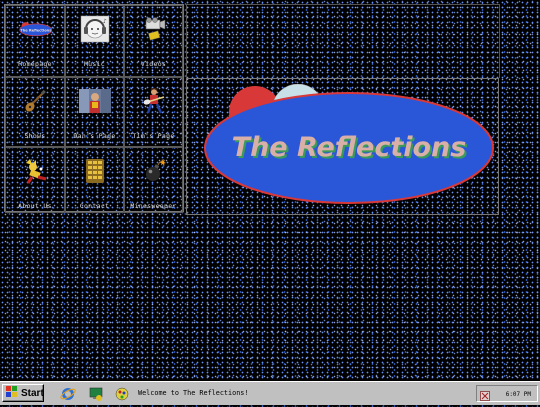  Describe the element at coordinates (68, 394) in the screenshot. I see `internet-explorer-icon` at that location.